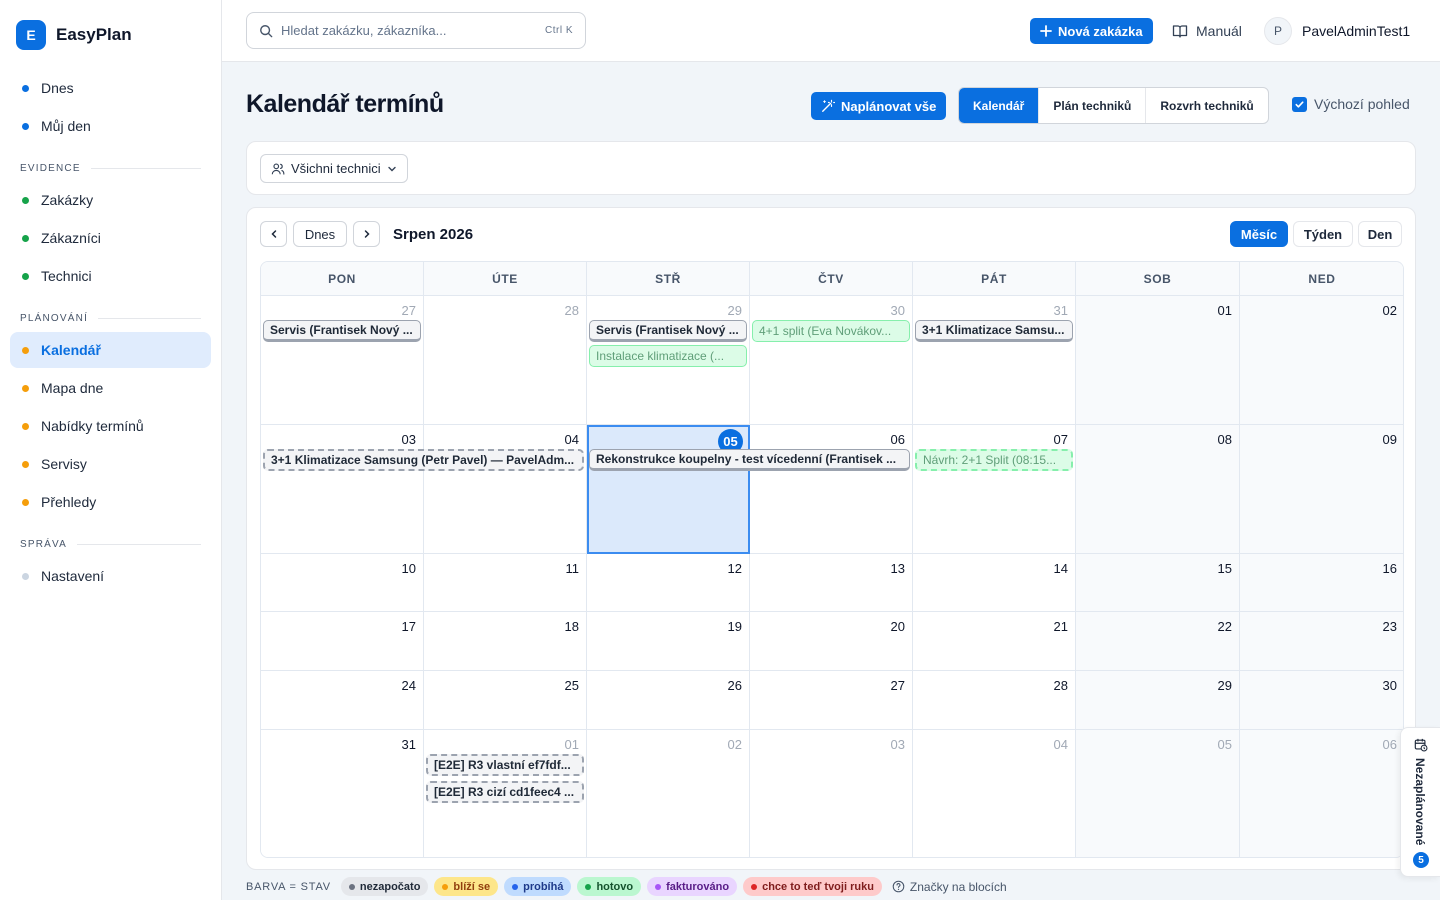 The height and width of the screenshot is (900, 1440). Describe the element at coordinates (668, 700) in the screenshot. I see `day-cell: 26` at that location.